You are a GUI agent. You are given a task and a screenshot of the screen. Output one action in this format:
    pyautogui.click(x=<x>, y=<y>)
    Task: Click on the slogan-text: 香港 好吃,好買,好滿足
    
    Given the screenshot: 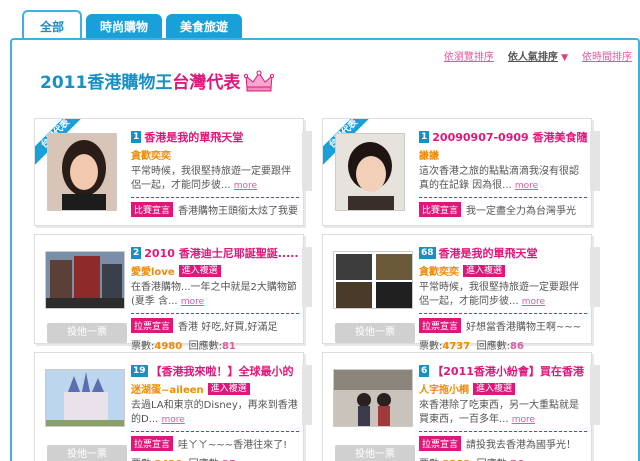 What is the action you would take?
    pyautogui.click(x=228, y=327)
    